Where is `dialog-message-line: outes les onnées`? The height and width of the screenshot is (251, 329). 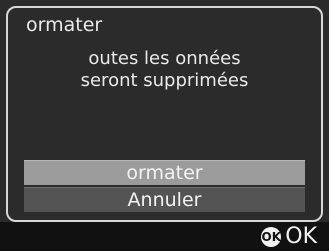
dialog-message-line: outes les onnées is located at coordinates (164, 58).